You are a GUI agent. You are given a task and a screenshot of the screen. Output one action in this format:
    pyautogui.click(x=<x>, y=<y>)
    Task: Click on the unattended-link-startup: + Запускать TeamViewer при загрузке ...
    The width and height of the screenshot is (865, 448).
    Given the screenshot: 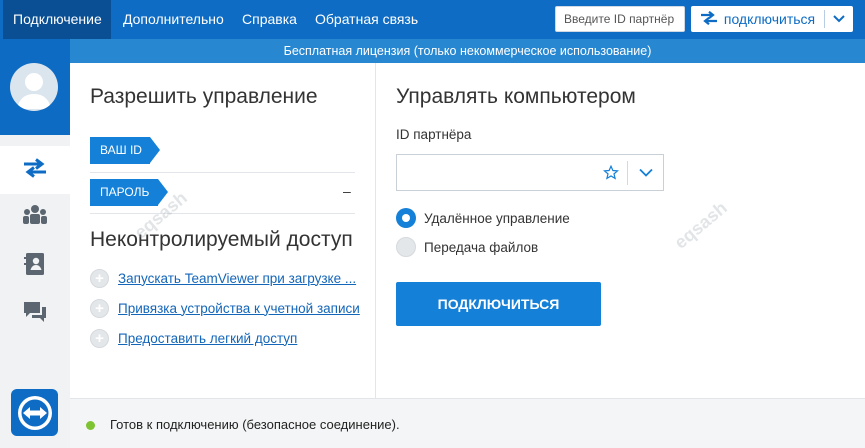 What is the action you would take?
    pyautogui.click(x=223, y=278)
    